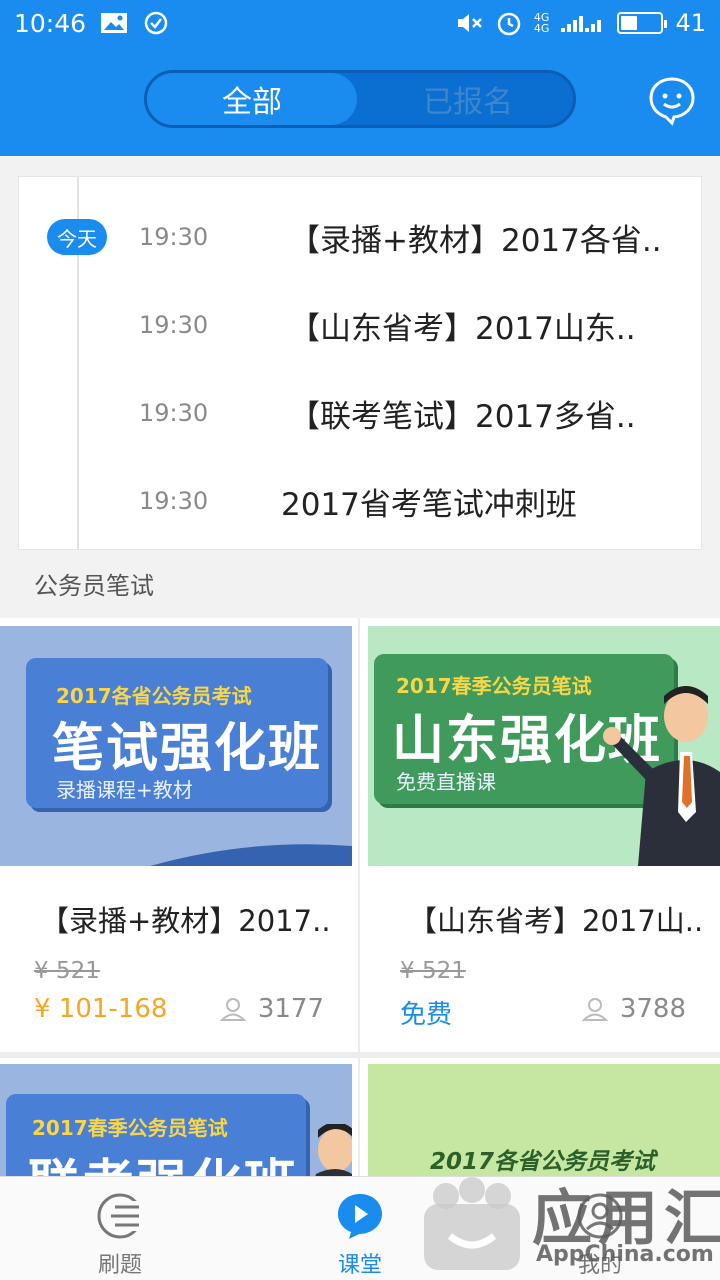 The width and height of the screenshot is (720, 1280). What do you see at coordinates (462, 328) in the screenshot?
I see `schedule-title: 【山东省考】2017山东..` at bounding box center [462, 328].